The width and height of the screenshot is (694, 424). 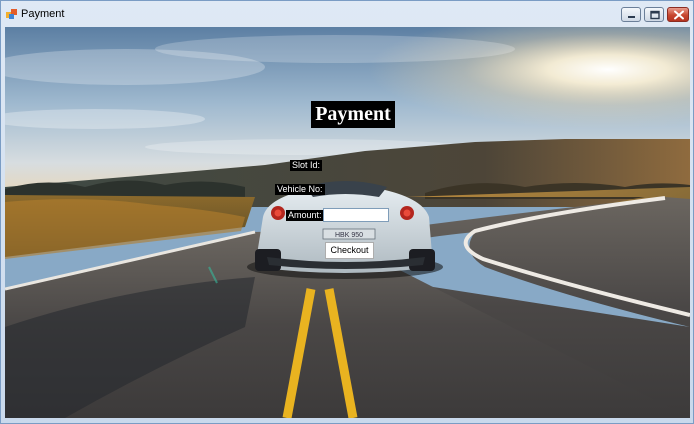 What do you see at coordinates (347, 14) in the screenshot?
I see `title-bar: Payment` at bounding box center [347, 14].